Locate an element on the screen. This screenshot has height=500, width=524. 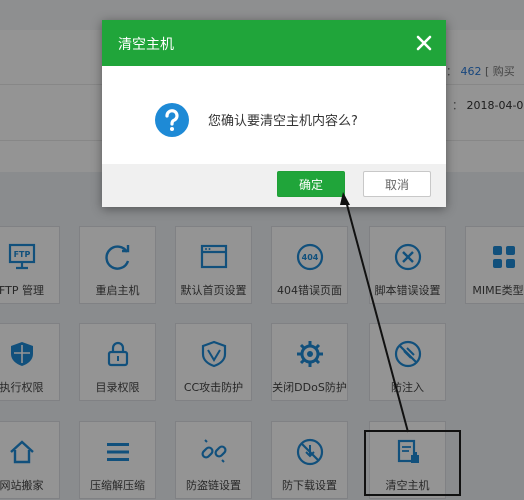
dialog-message: 您确认要清空主机内容么? is located at coordinates (283, 121).